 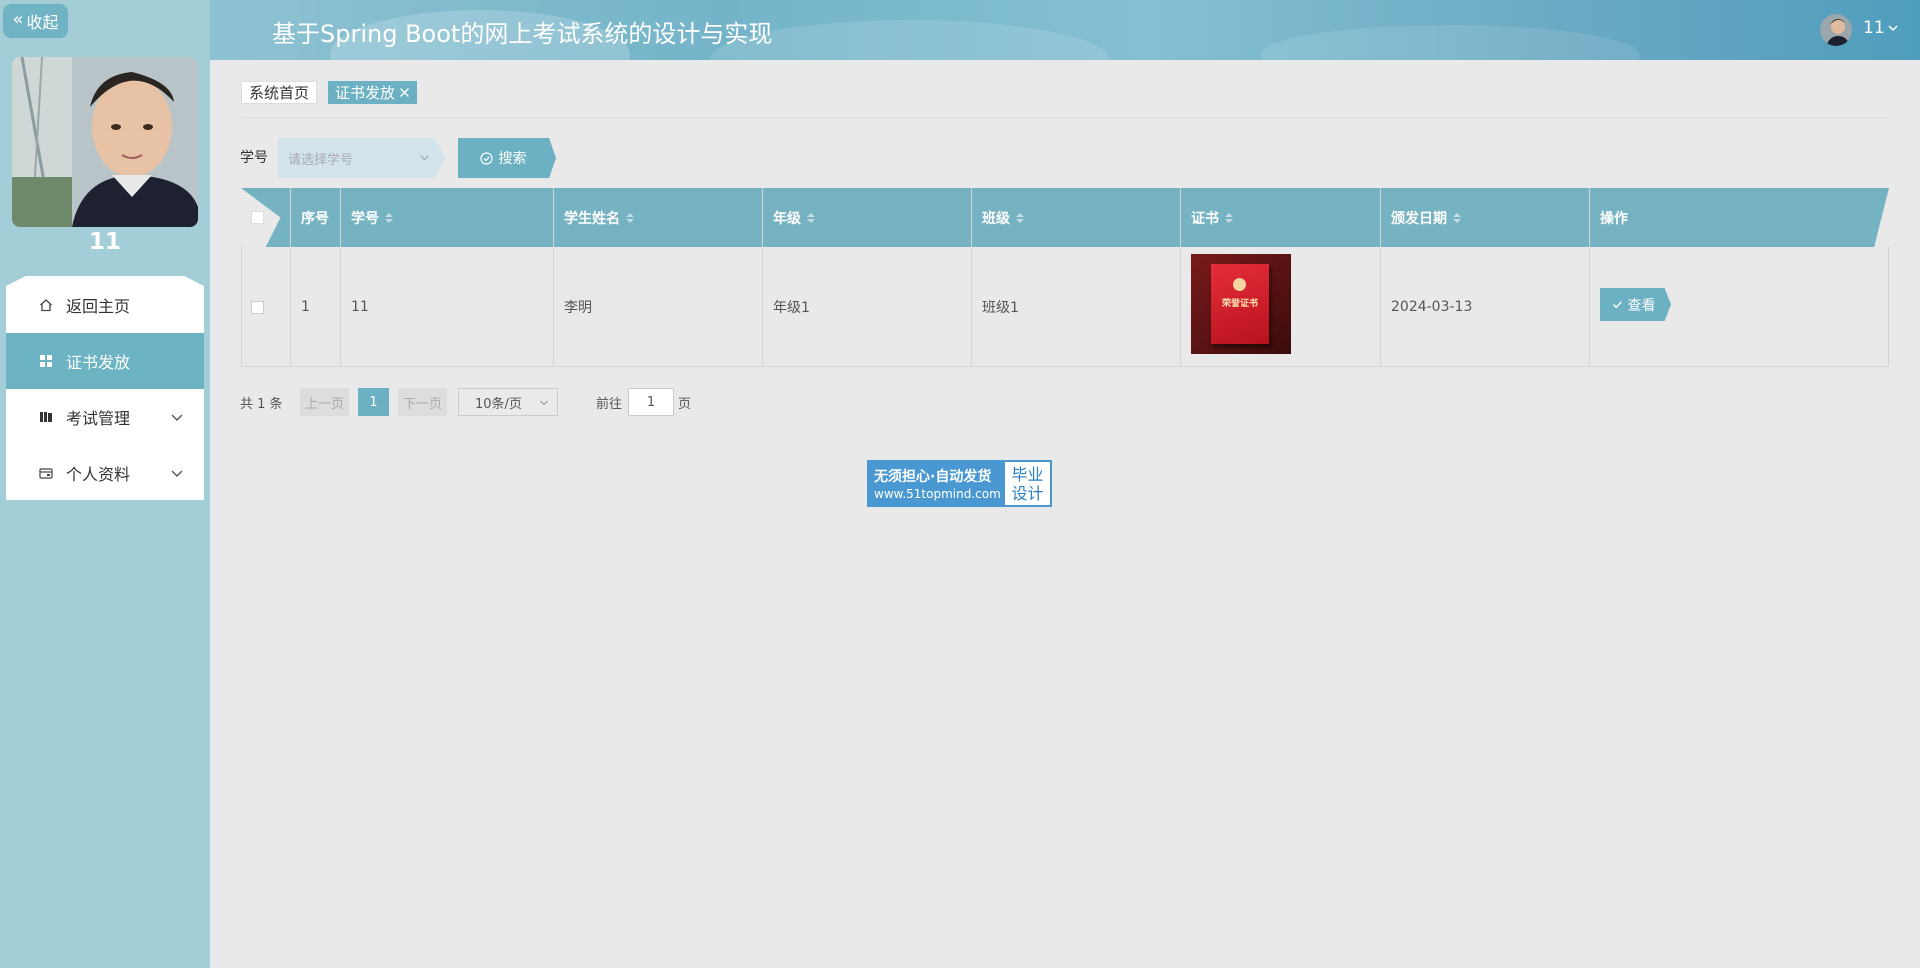 I want to click on column-header-student-id: 学号, so click(x=367, y=217).